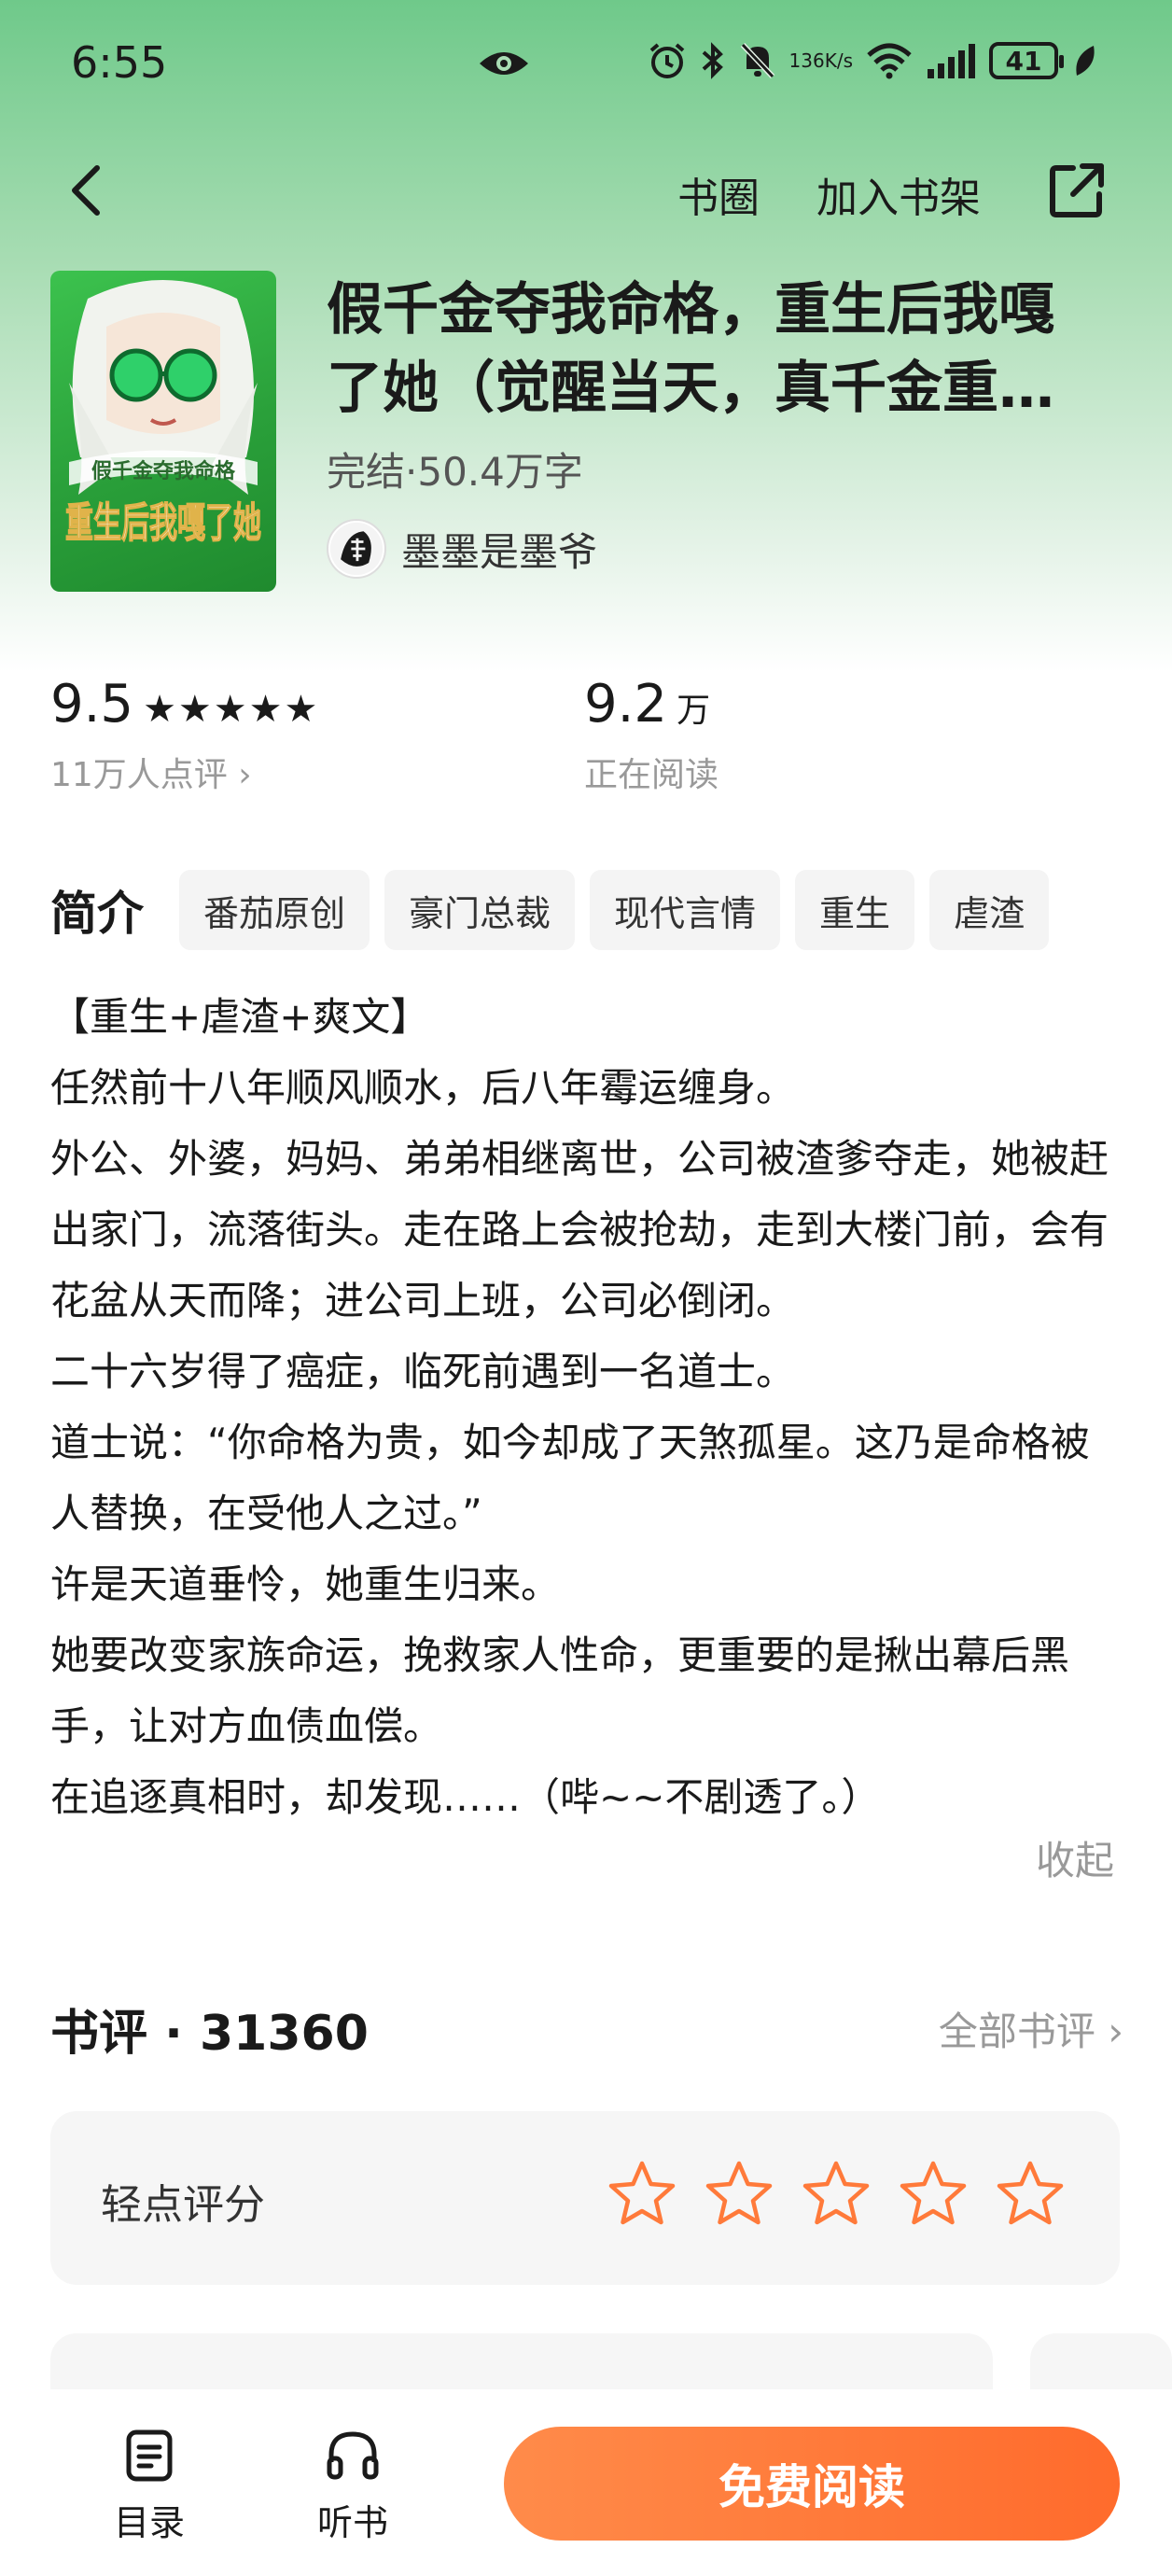 The image size is (1172, 2576). I want to click on toc-label: 目录, so click(149, 2522).